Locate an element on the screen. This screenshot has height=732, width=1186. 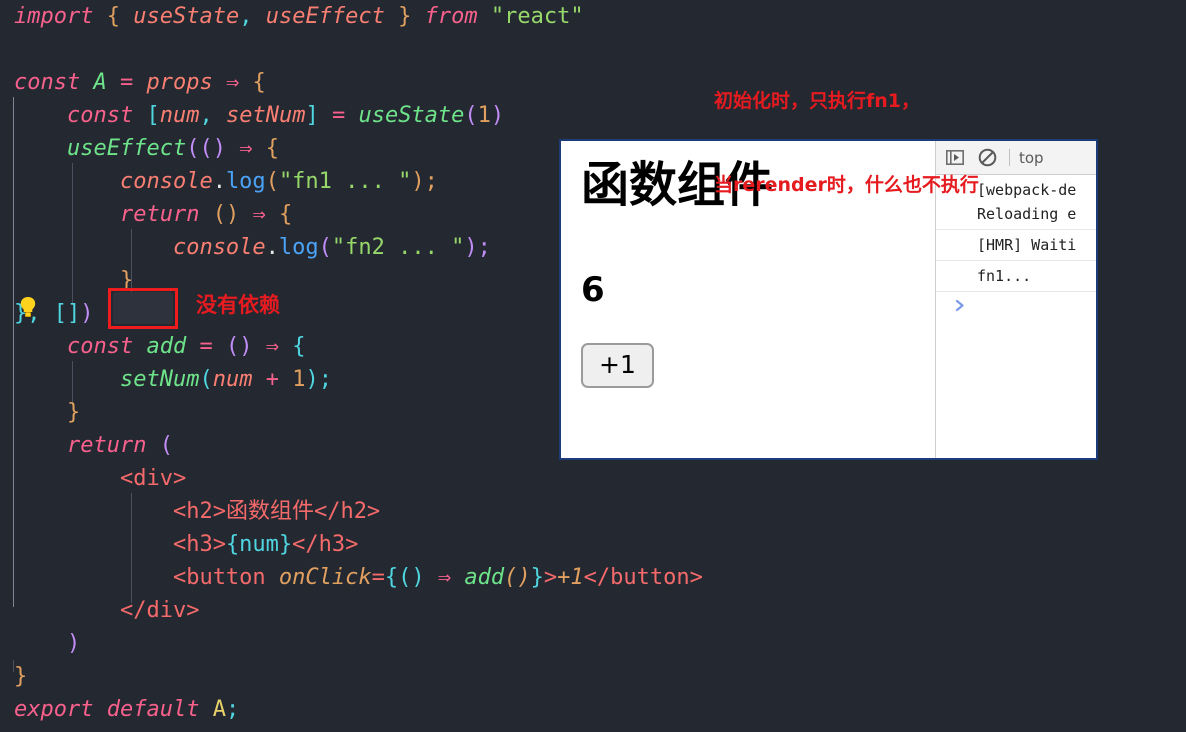
code-token: , is located at coordinates (246, 16).